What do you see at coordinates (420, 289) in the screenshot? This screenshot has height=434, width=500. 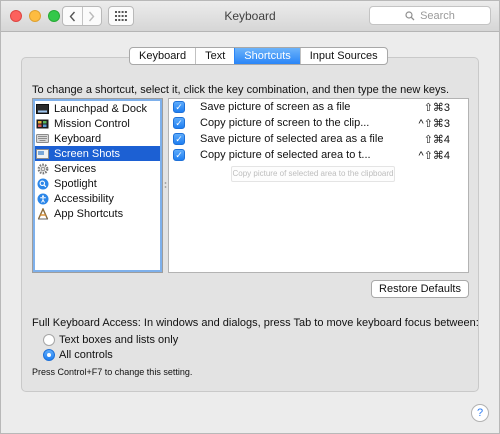 I see `restore-defaults-button: Restore Defaults` at bounding box center [420, 289].